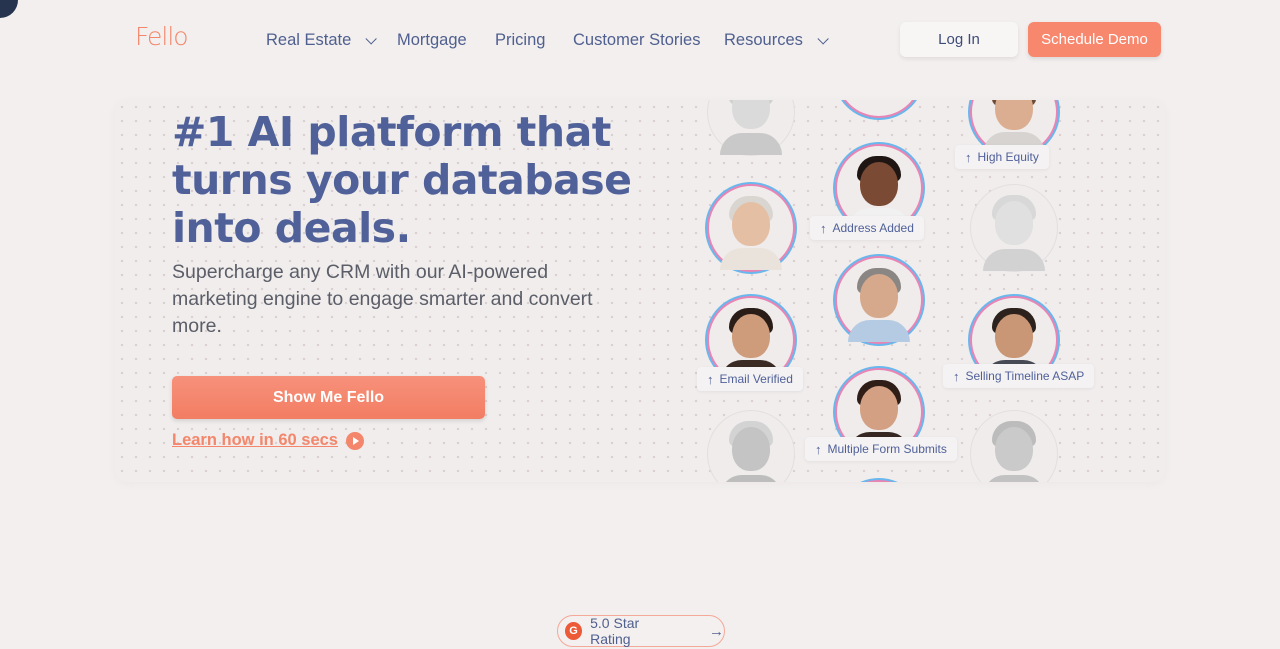 The image size is (1280, 649). I want to click on avatar-grey-bearded-man, so click(1014, 446).